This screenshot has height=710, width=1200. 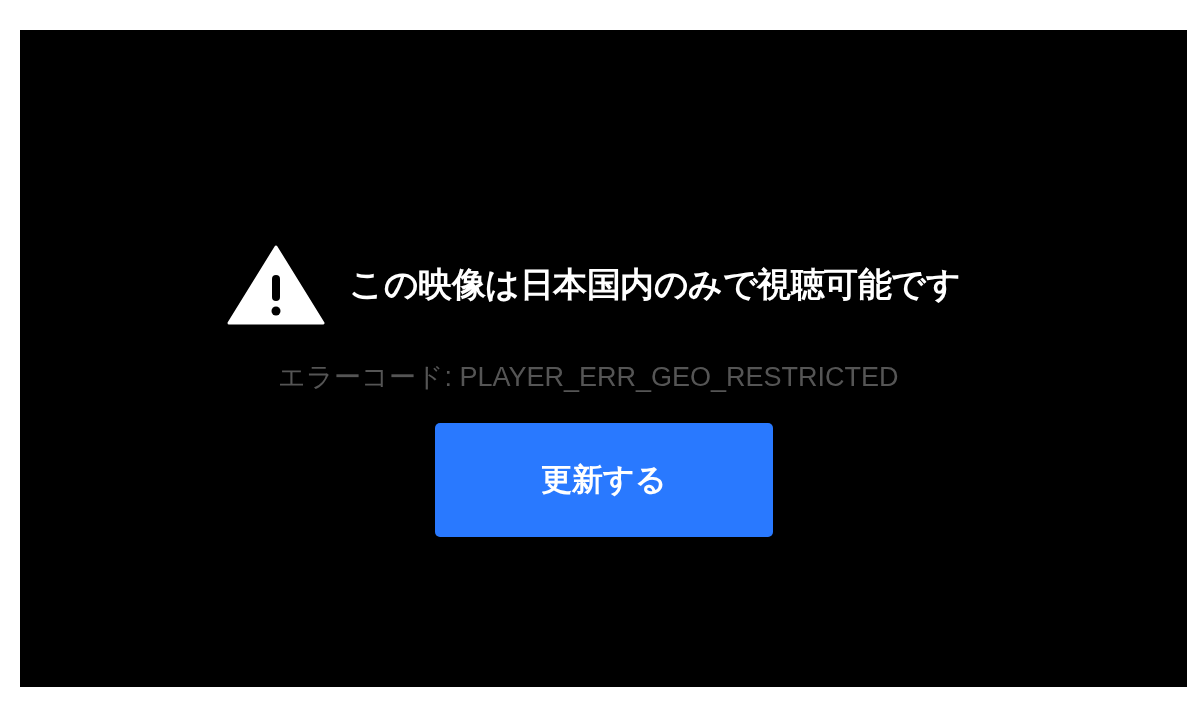 What do you see at coordinates (603, 480) in the screenshot?
I see `refresh-button: 更新する` at bounding box center [603, 480].